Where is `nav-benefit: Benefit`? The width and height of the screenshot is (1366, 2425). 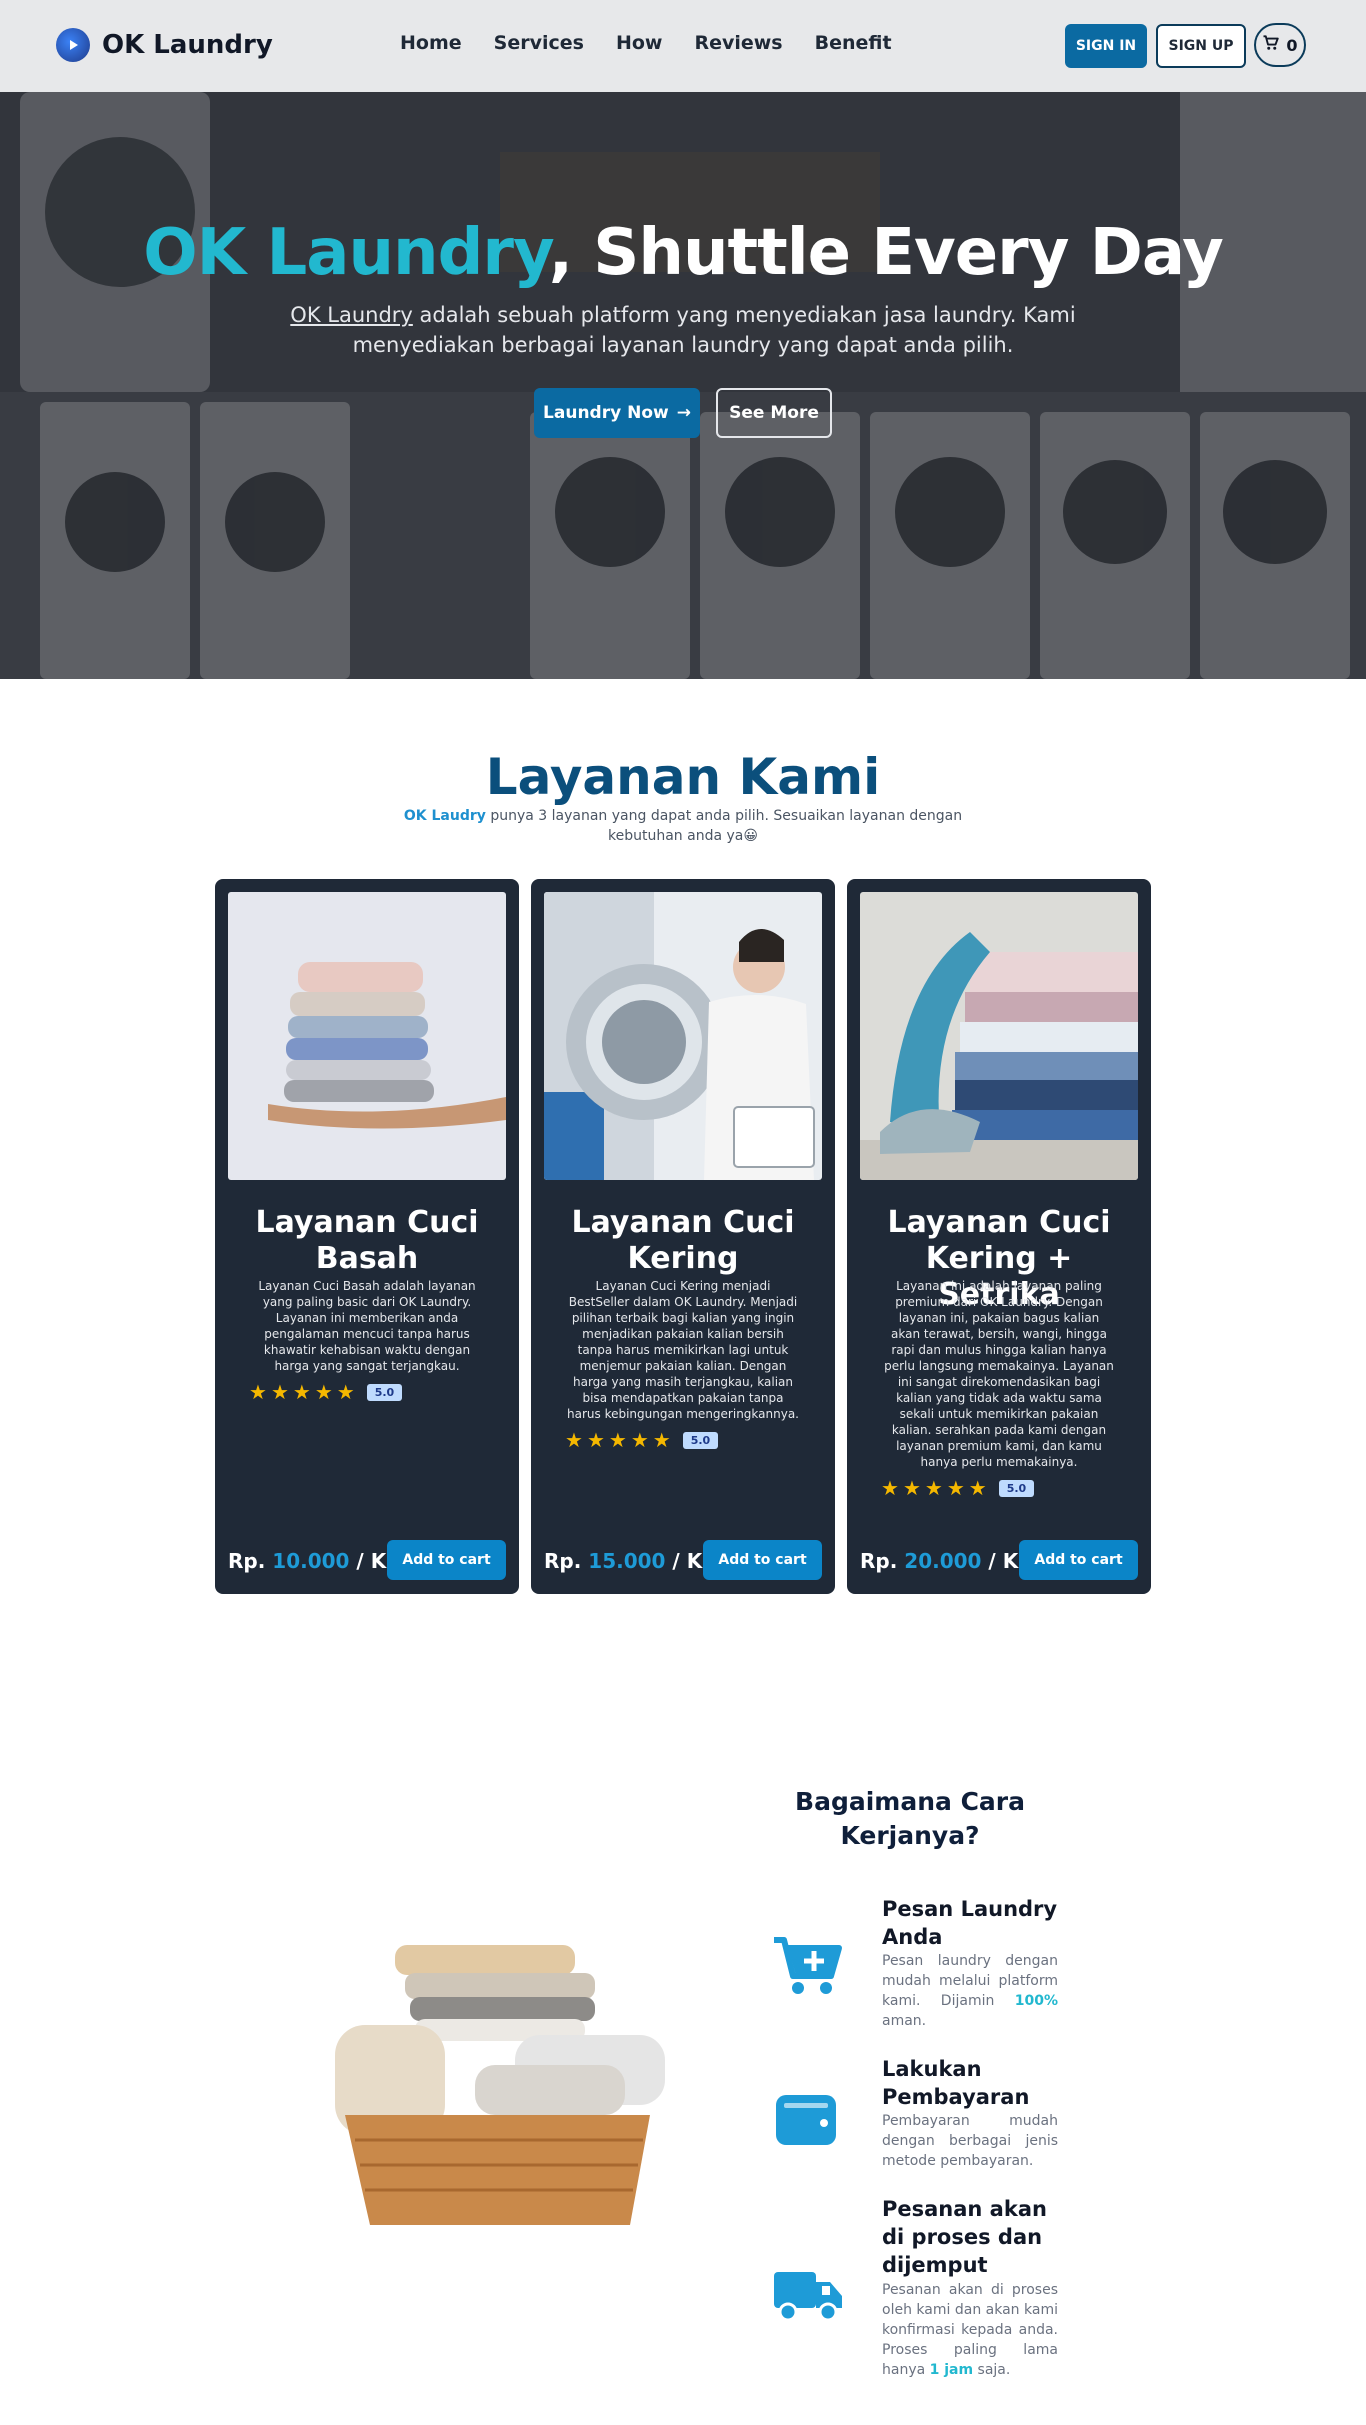
nav-benefit: Benefit is located at coordinates (853, 43).